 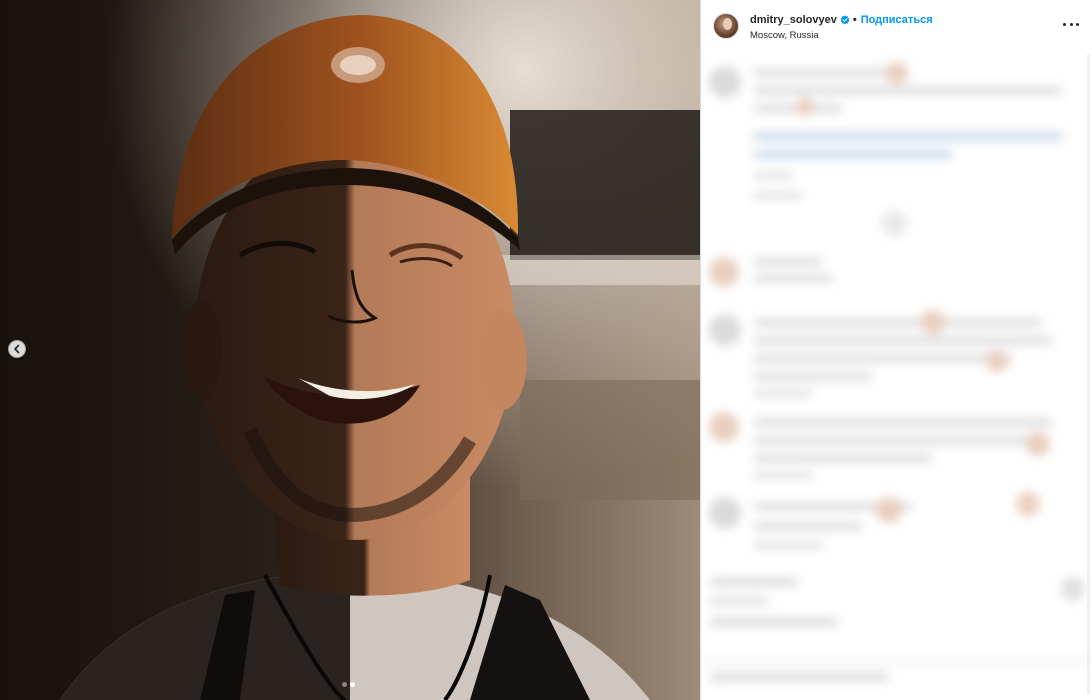 What do you see at coordinates (352, 684) in the screenshot?
I see `carousel-dot-active` at bounding box center [352, 684].